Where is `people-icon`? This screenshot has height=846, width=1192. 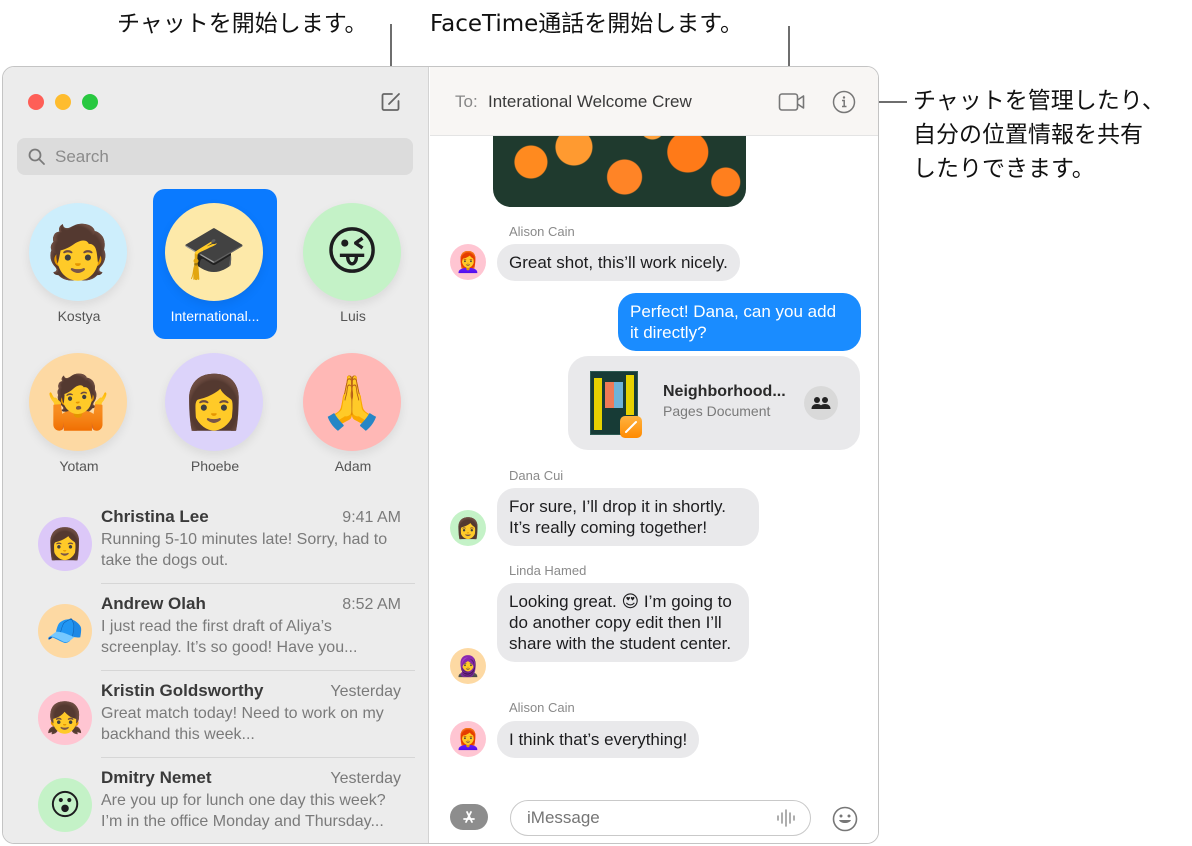
people-icon is located at coordinates (821, 403).